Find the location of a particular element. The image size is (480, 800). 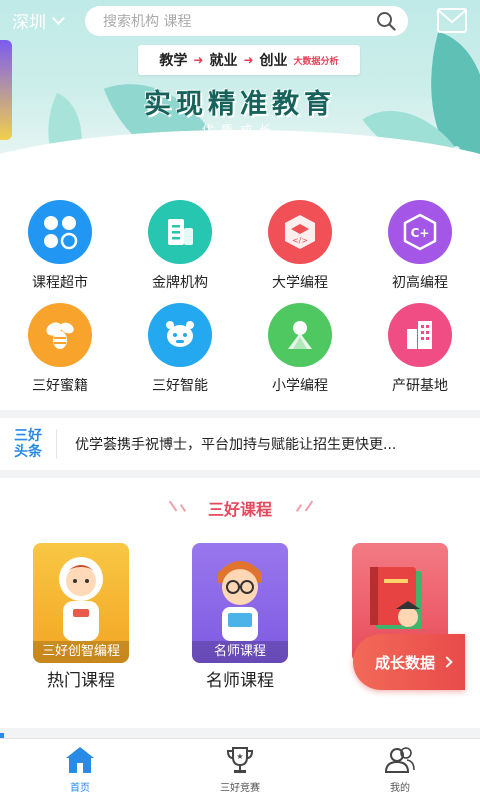

city-selector: 深圳 is located at coordinates (38, 20).